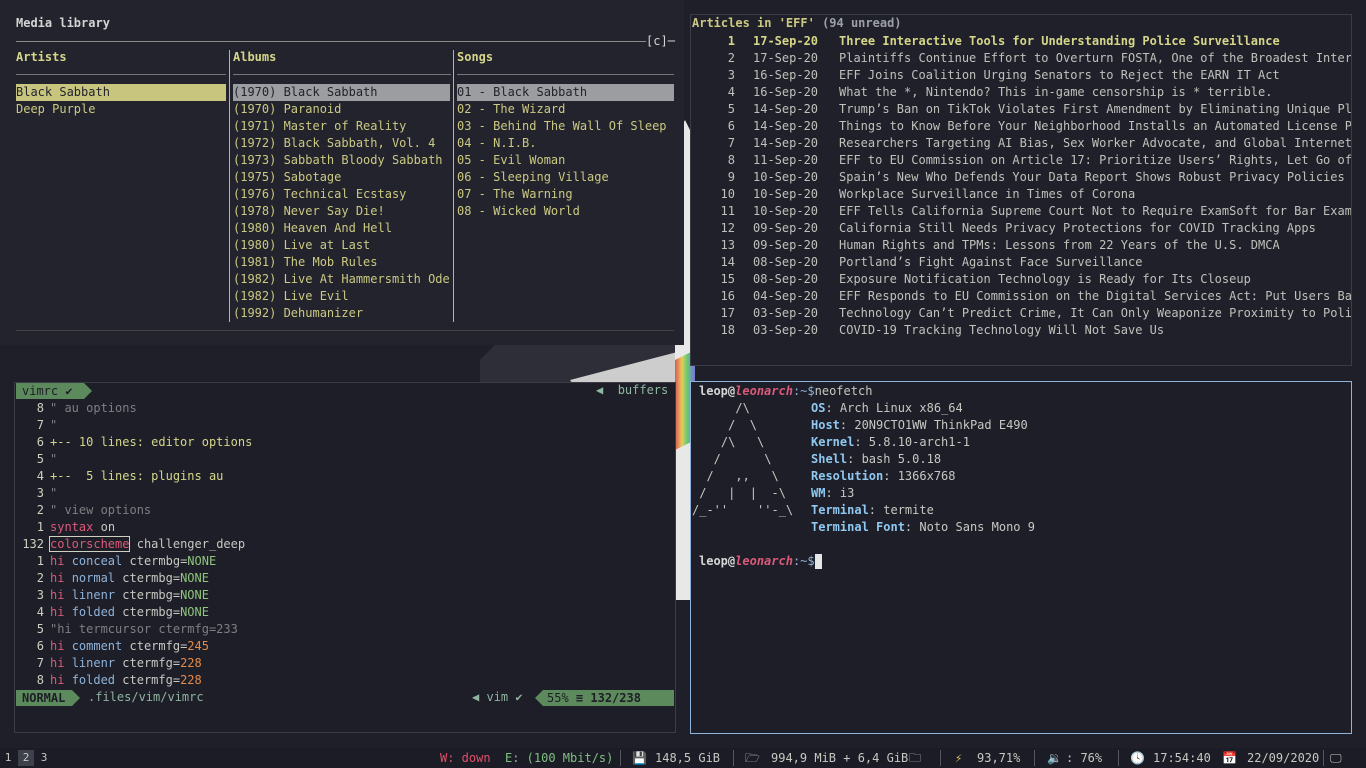  What do you see at coordinates (565, 92) in the screenshot?
I see `songs-list-item: 01 - Black Sabbath` at bounding box center [565, 92].